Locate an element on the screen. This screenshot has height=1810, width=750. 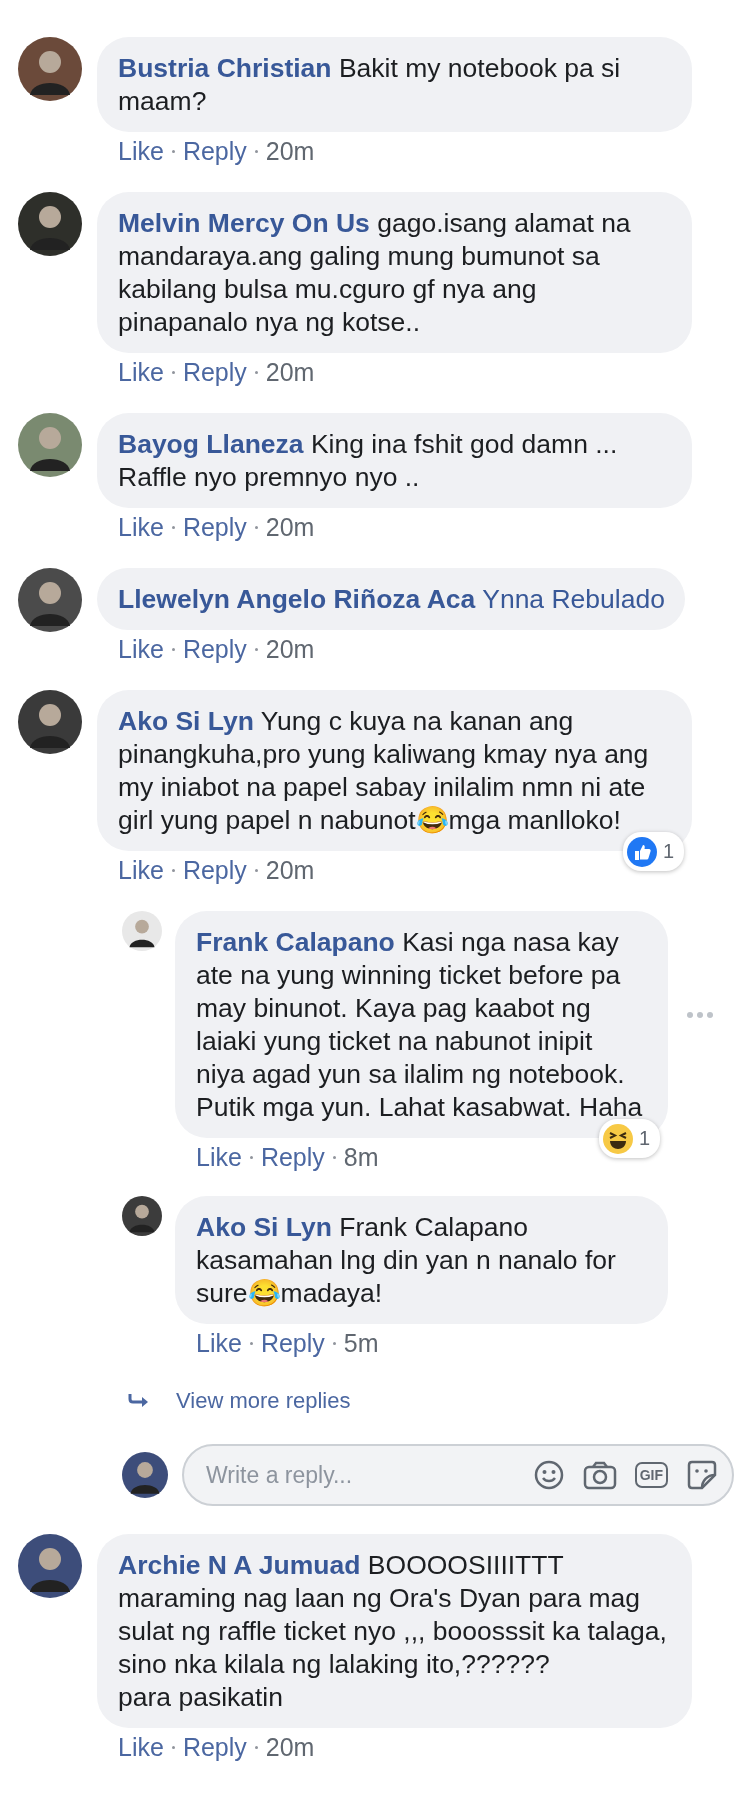
view-more-replies-link: View more replies is located at coordinates (263, 1401).